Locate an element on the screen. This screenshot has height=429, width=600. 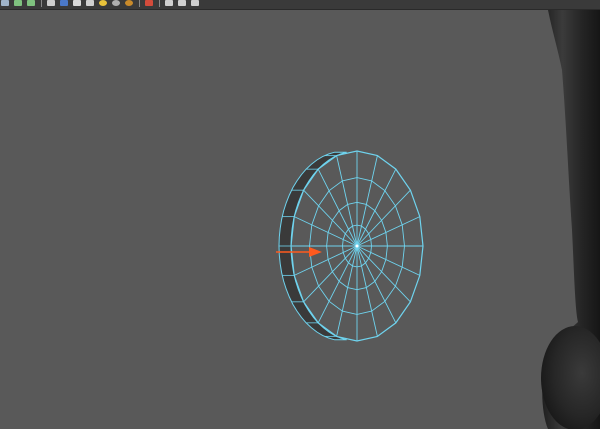
smooth-shading-button is located at coordinates (64, 3).